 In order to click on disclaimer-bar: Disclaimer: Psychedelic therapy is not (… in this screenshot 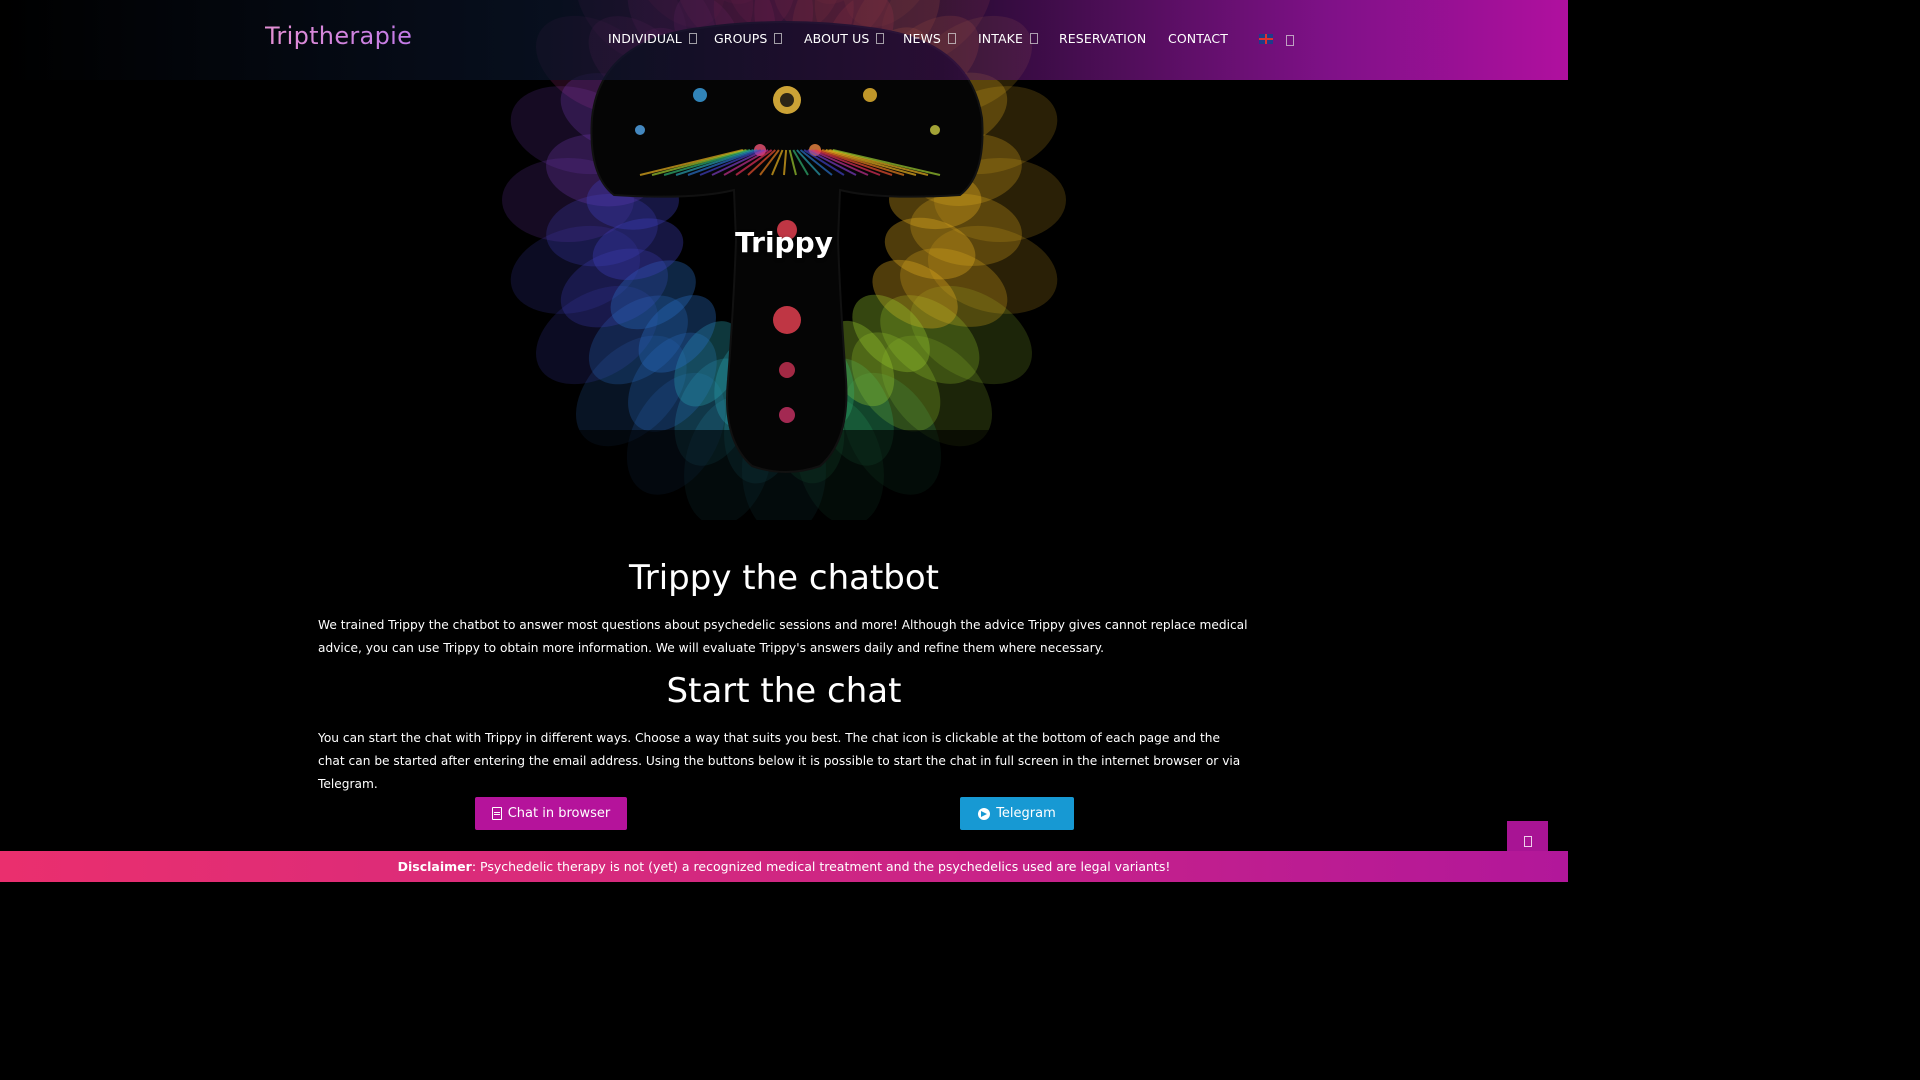, I will do `click(784, 866)`.